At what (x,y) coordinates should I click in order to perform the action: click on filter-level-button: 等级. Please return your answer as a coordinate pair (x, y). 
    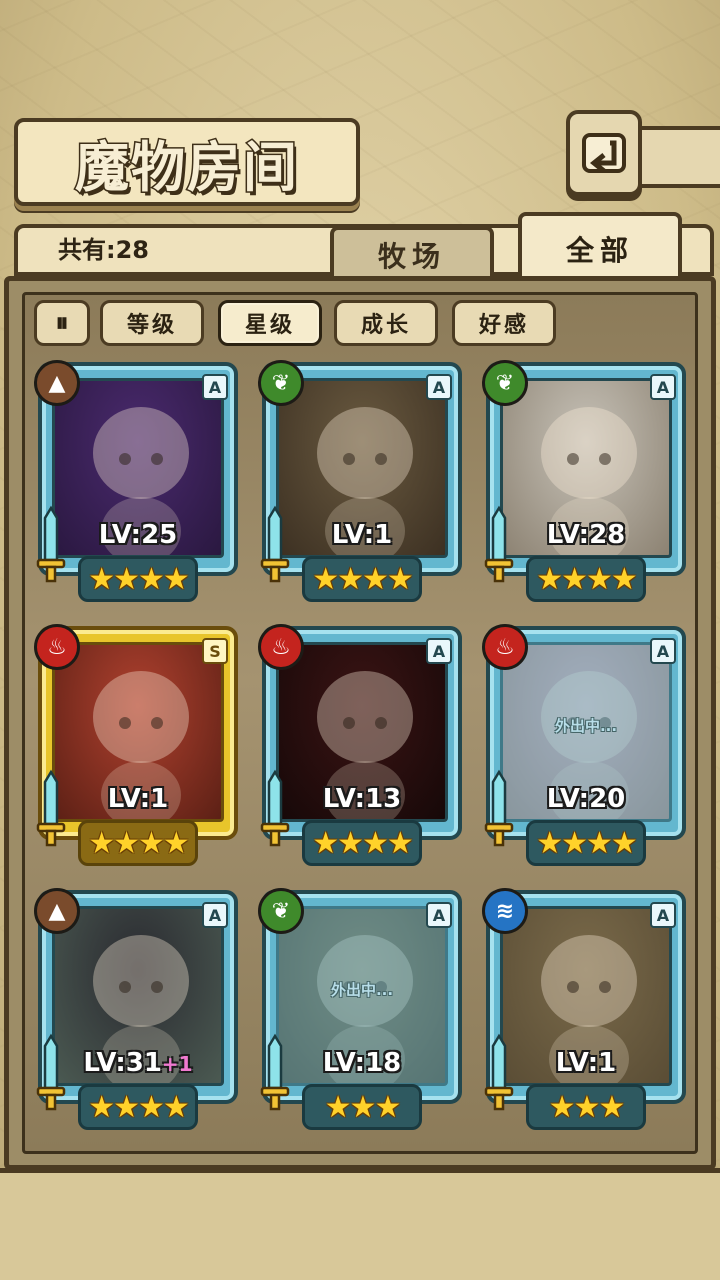
    Looking at the image, I should click on (152, 323).